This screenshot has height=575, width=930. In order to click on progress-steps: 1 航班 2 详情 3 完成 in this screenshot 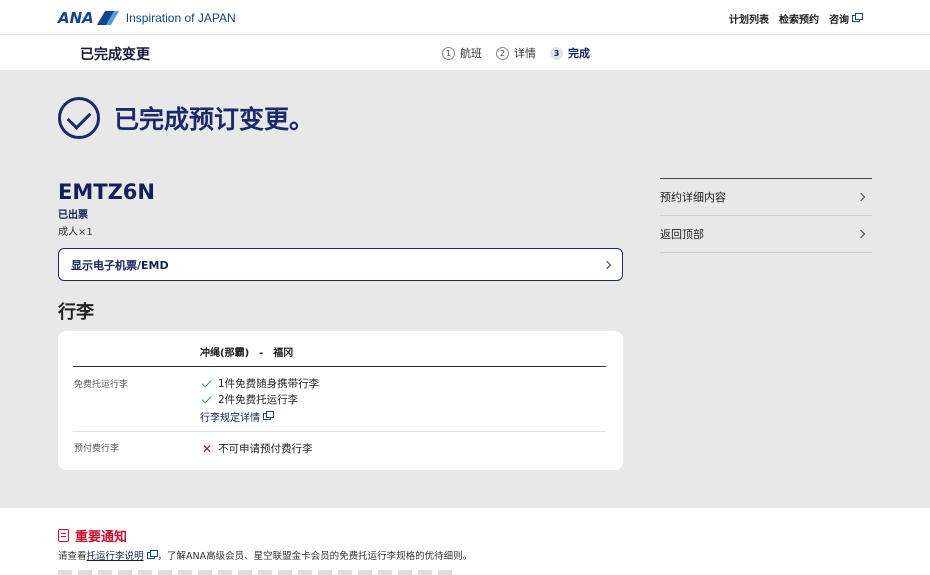, I will do `click(516, 53)`.